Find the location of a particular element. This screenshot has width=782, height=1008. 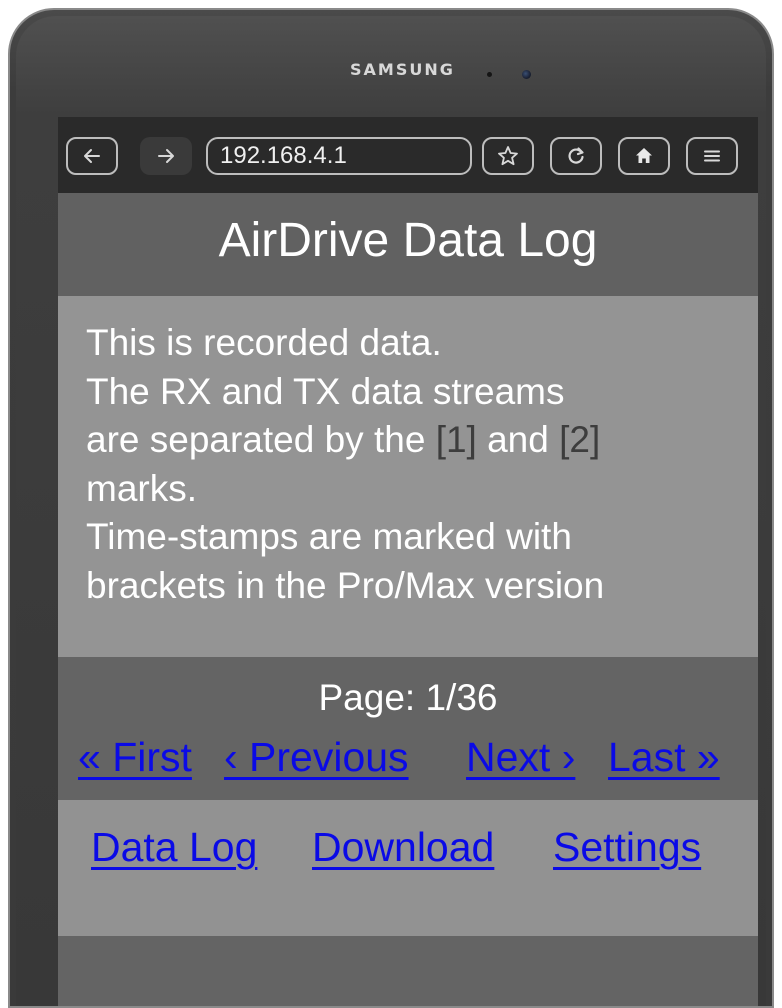

bottom-nav: Data Log Download Settings is located at coordinates (408, 868).